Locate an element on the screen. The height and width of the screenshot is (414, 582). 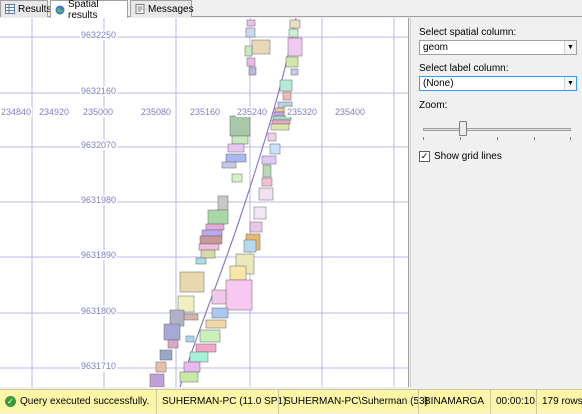
status-database-text: BINAMARGA is located at coordinates (454, 401).